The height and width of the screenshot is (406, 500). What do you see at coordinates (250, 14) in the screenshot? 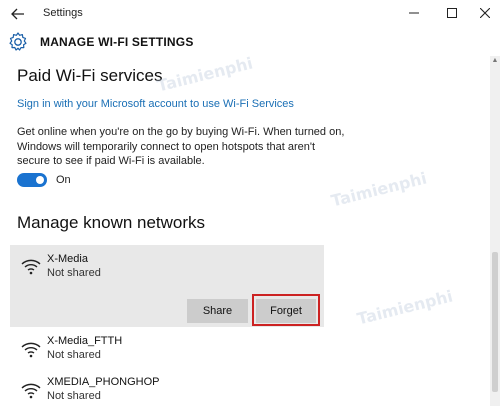
I see `title-bar: Settings` at bounding box center [250, 14].